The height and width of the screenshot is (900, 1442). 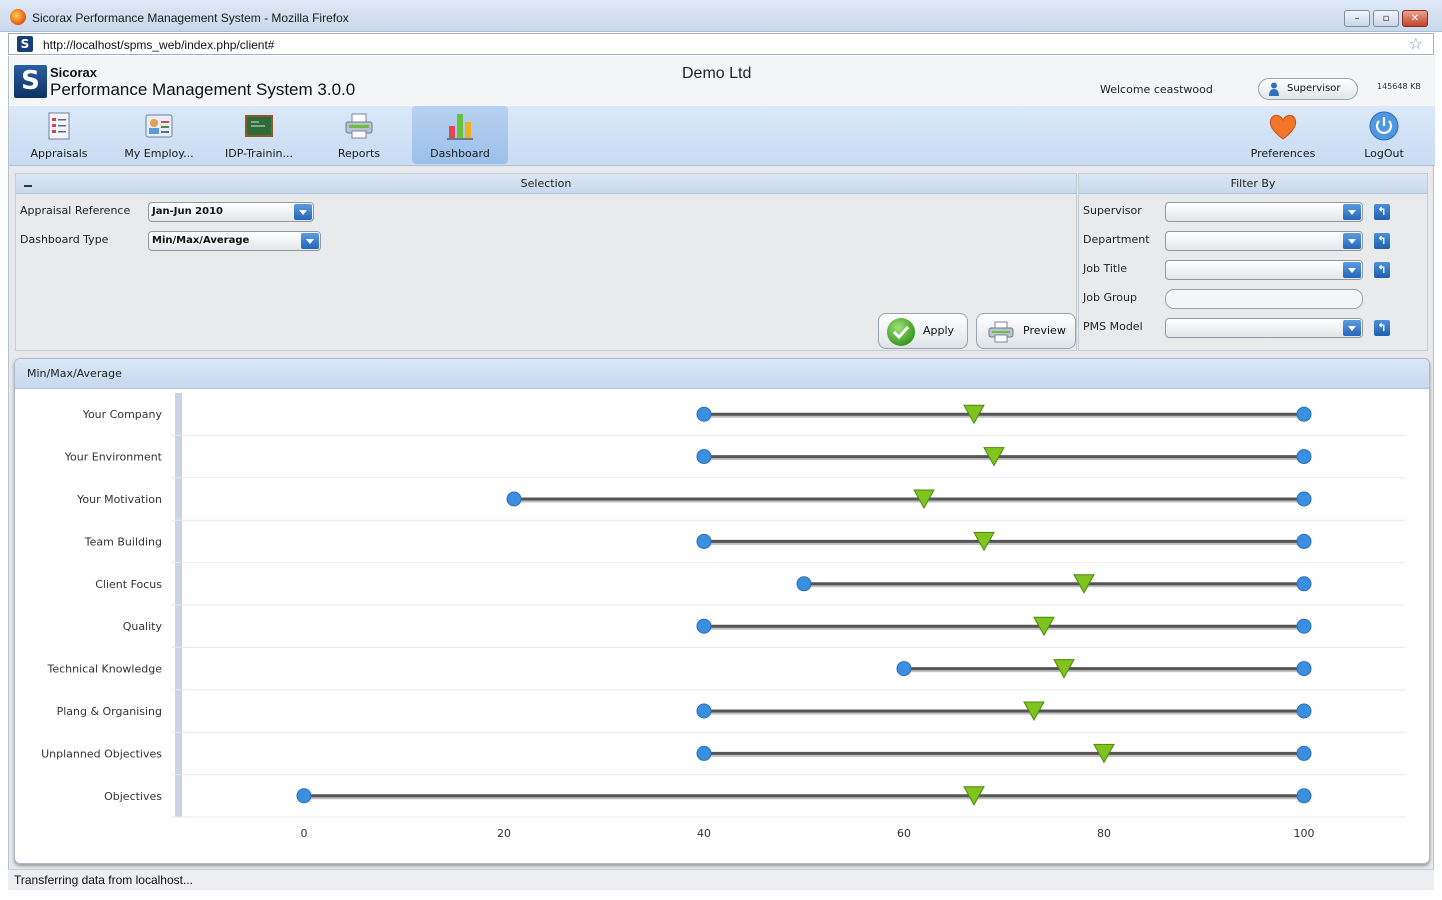 I want to click on selection-header: Selection, so click(x=546, y=184).